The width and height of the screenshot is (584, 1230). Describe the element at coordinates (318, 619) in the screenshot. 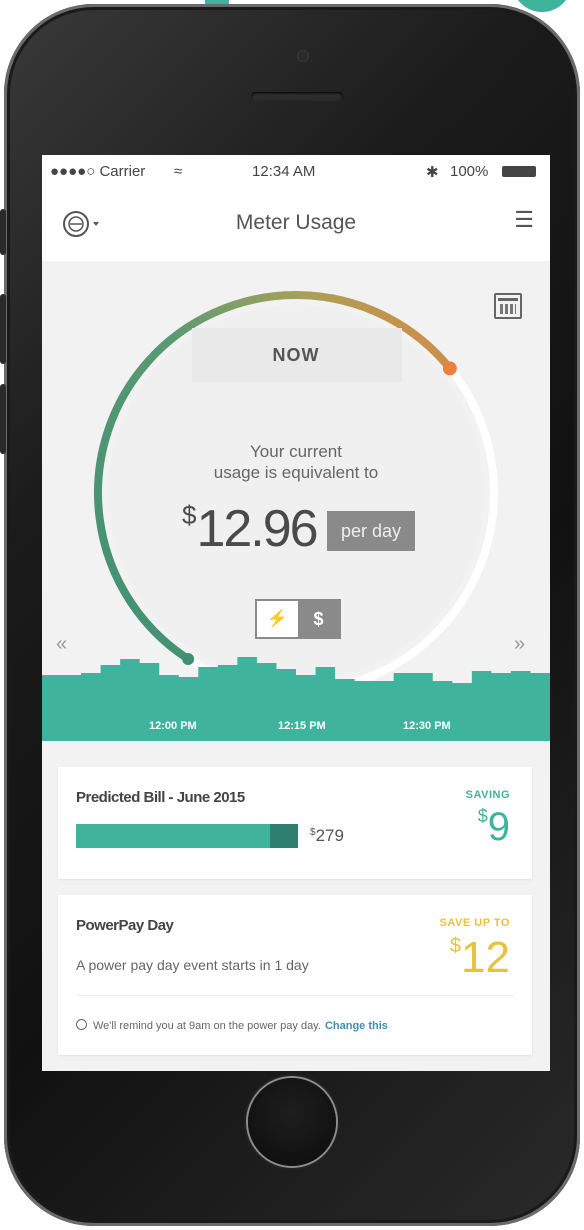

I see `toggle-cost-option: $` at that location.